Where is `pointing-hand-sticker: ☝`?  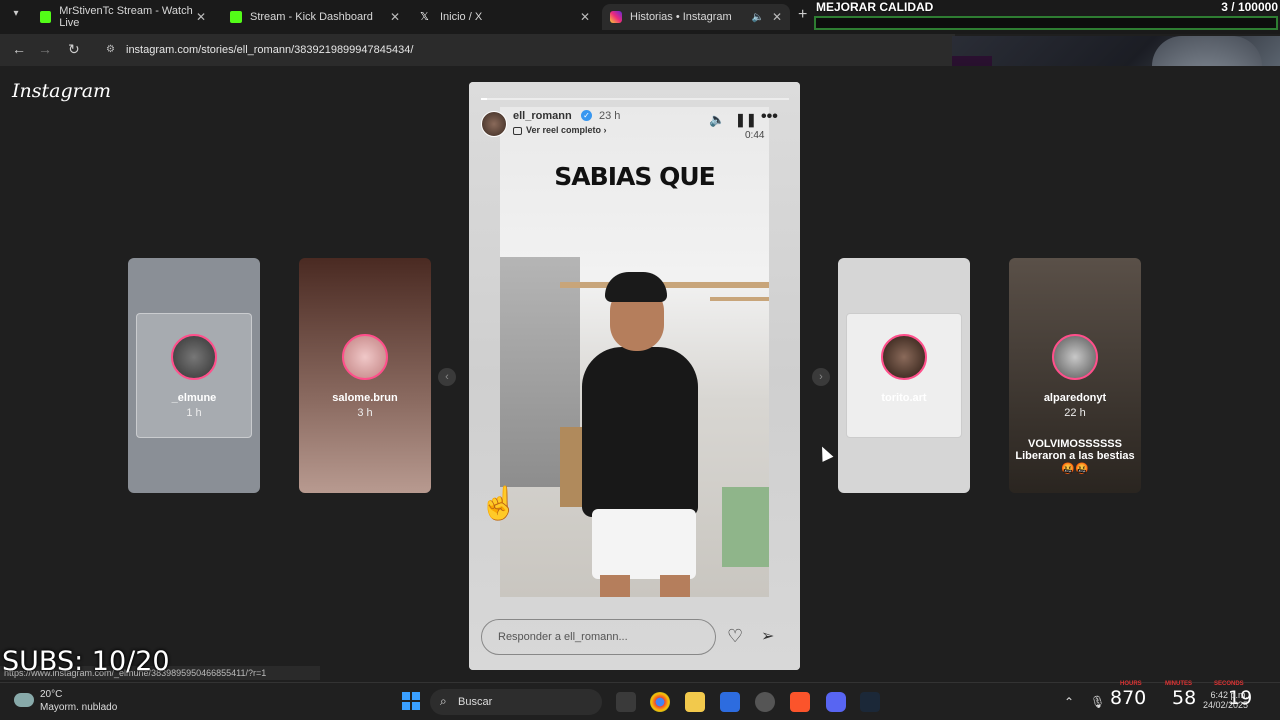
pointing-hand-sticker: ☝ is located at coordinates (499, 503).